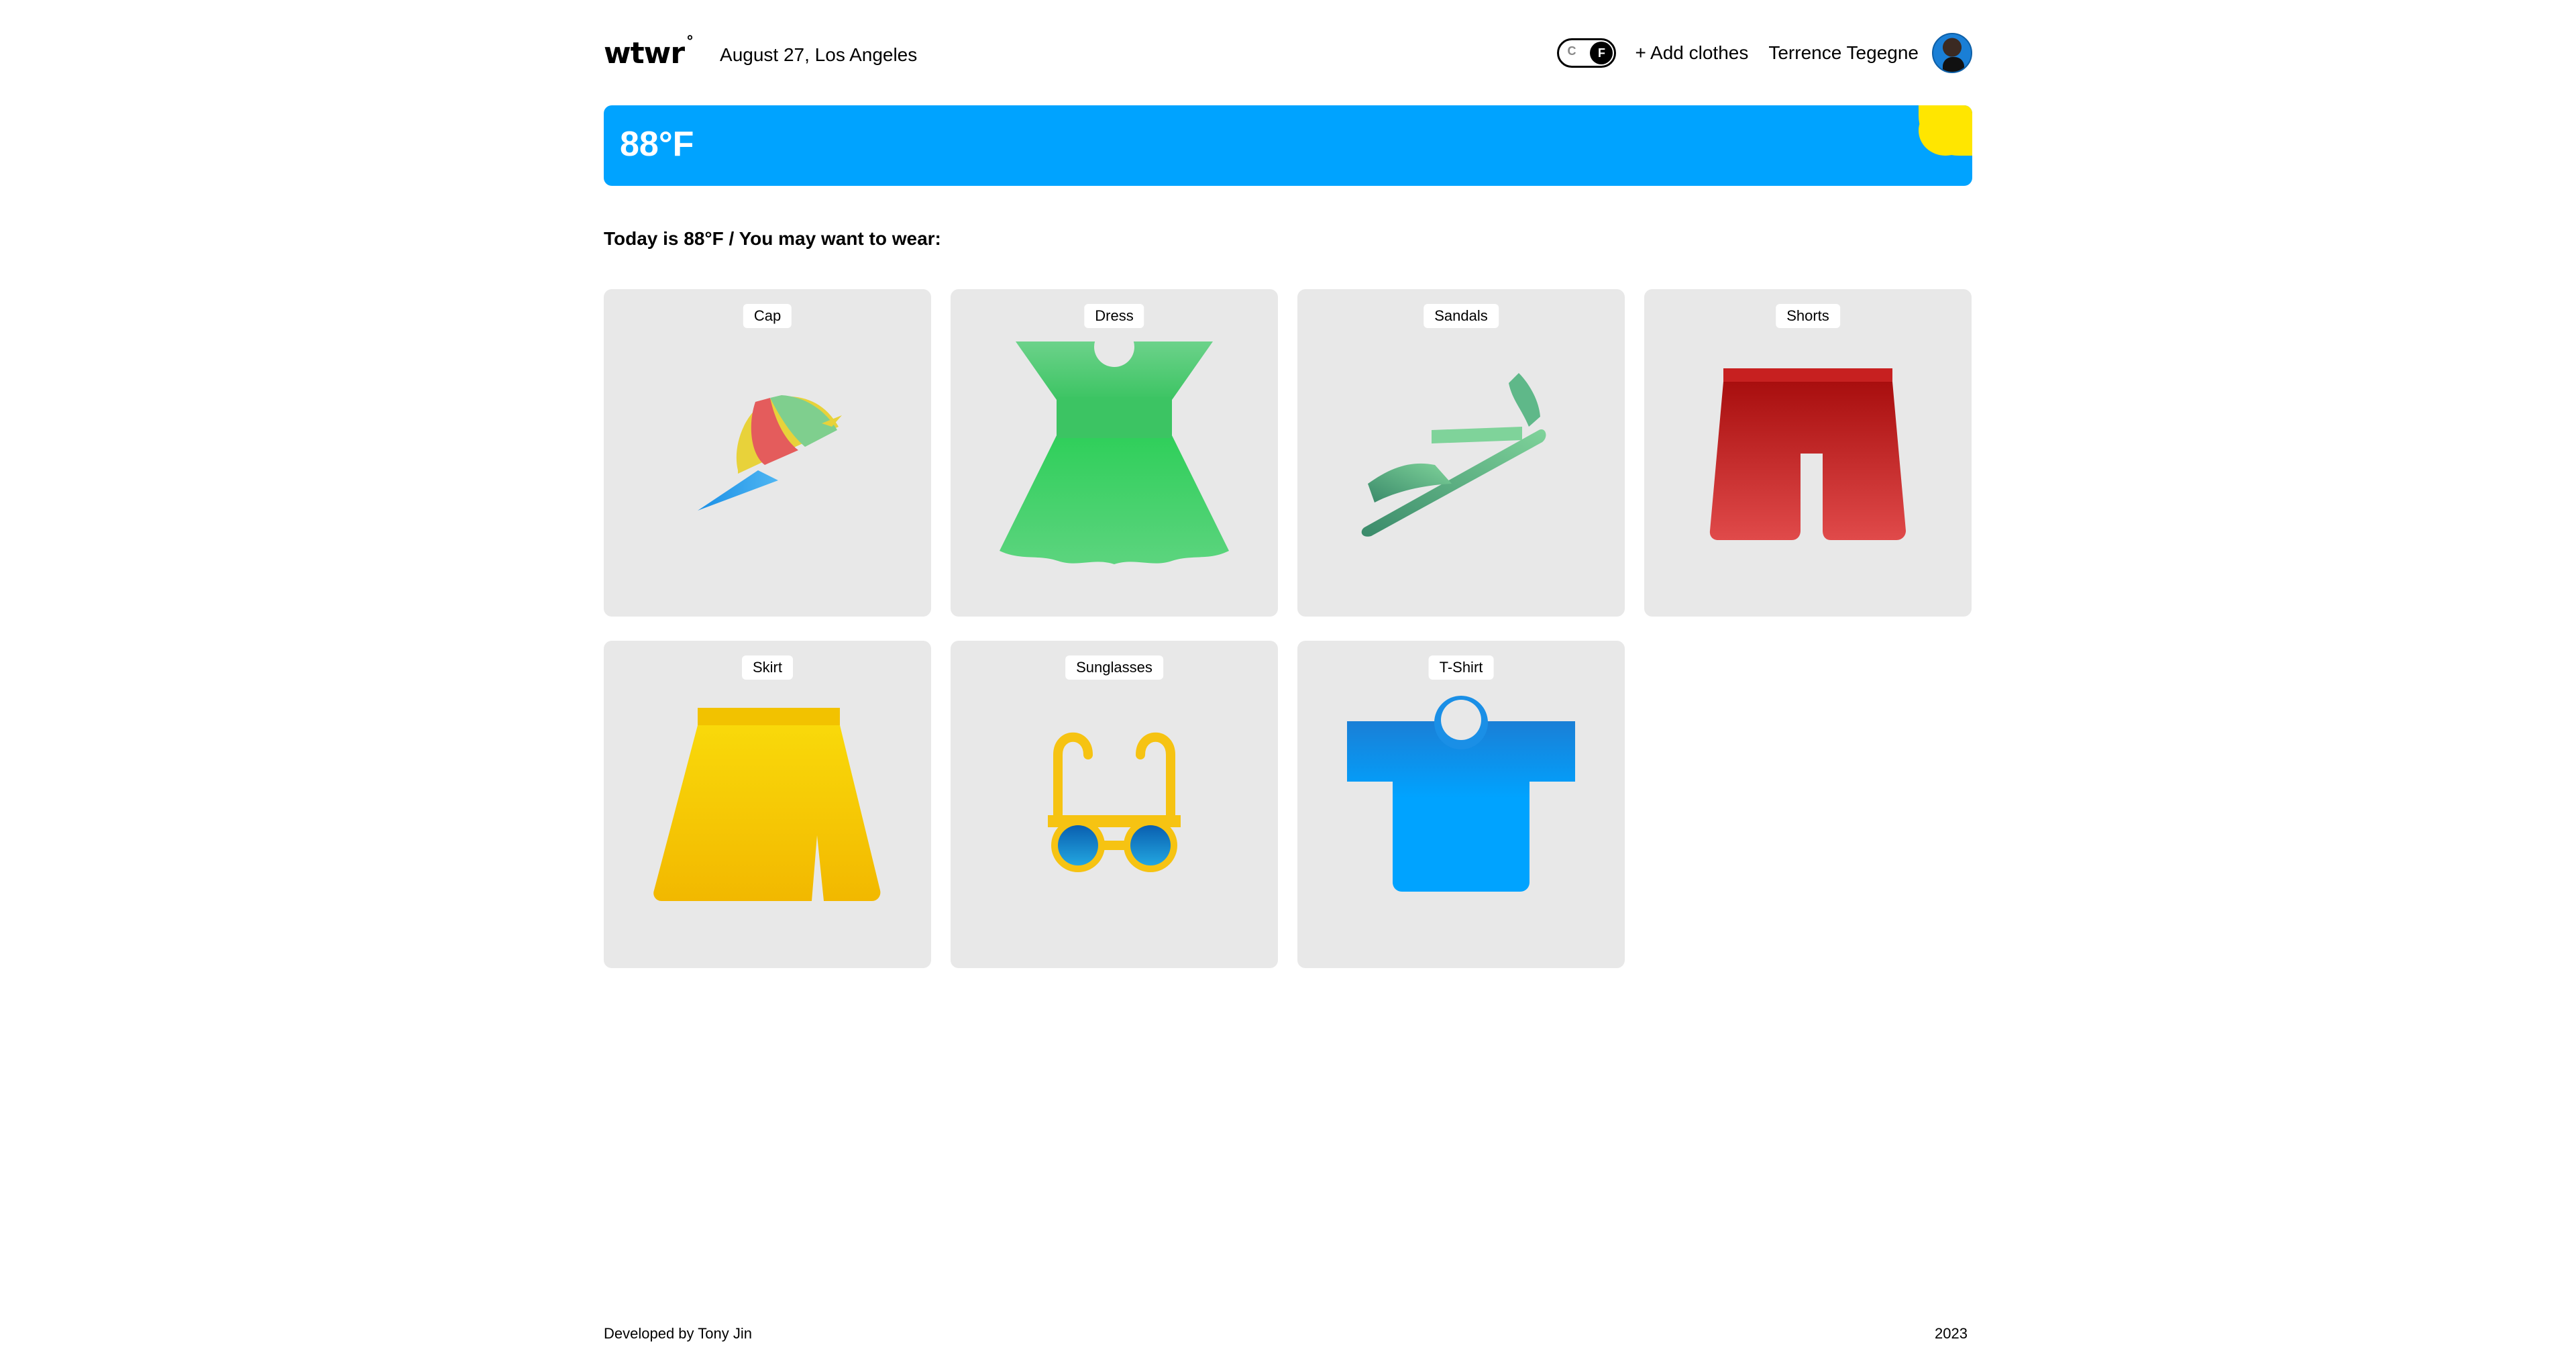  Describe the element at coordinates (1571, 51) in the screenshot. I see `toggle-option-c: C` at that location.